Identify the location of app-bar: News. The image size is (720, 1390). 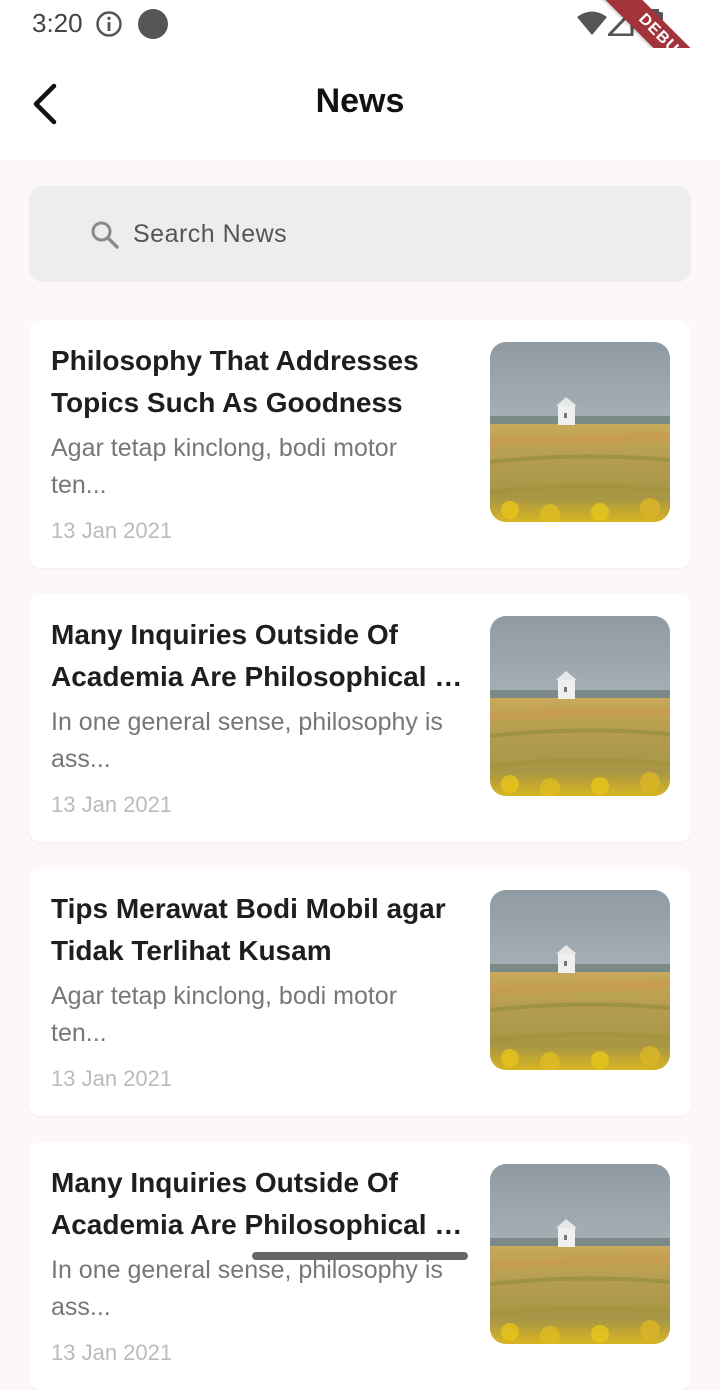
(360, 104).